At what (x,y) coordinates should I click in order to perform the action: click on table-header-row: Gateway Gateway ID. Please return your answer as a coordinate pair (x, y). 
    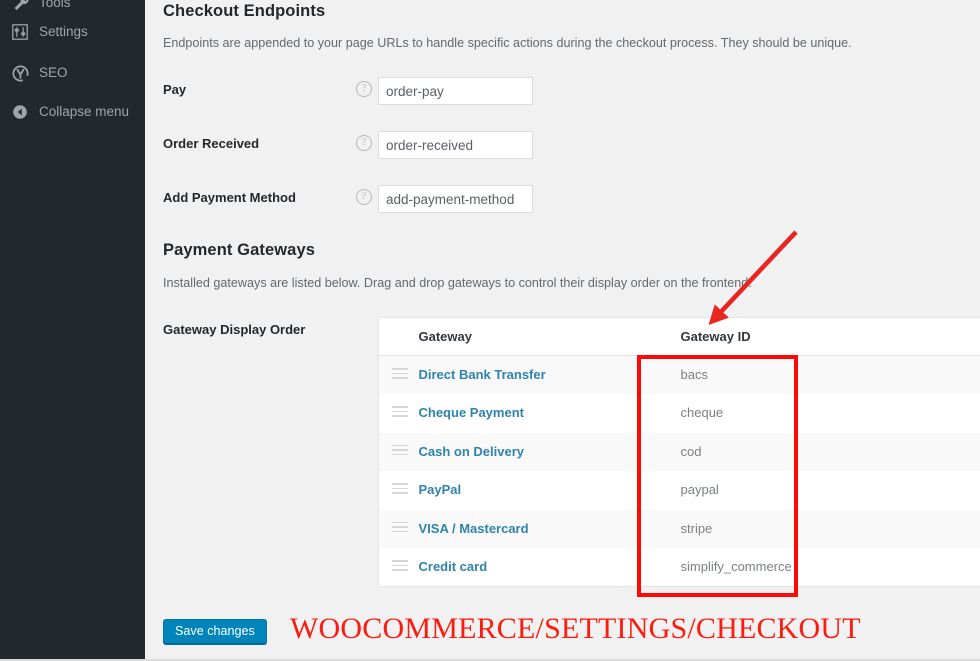
    Looking at the image, I should click on (679, 336).